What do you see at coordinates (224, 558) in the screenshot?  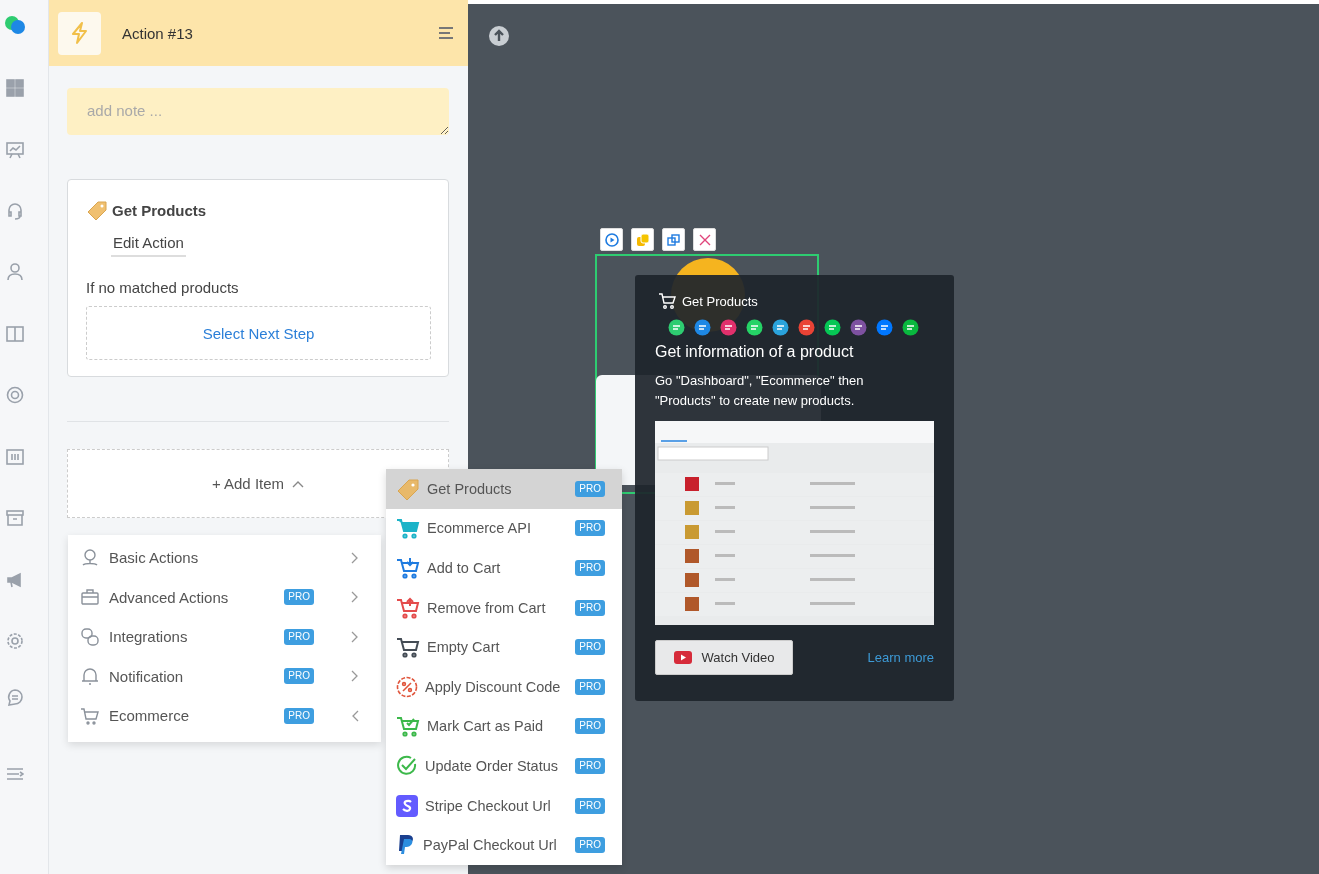 I see `menu-item: Basic Actions` at bounding box center [224, 558].